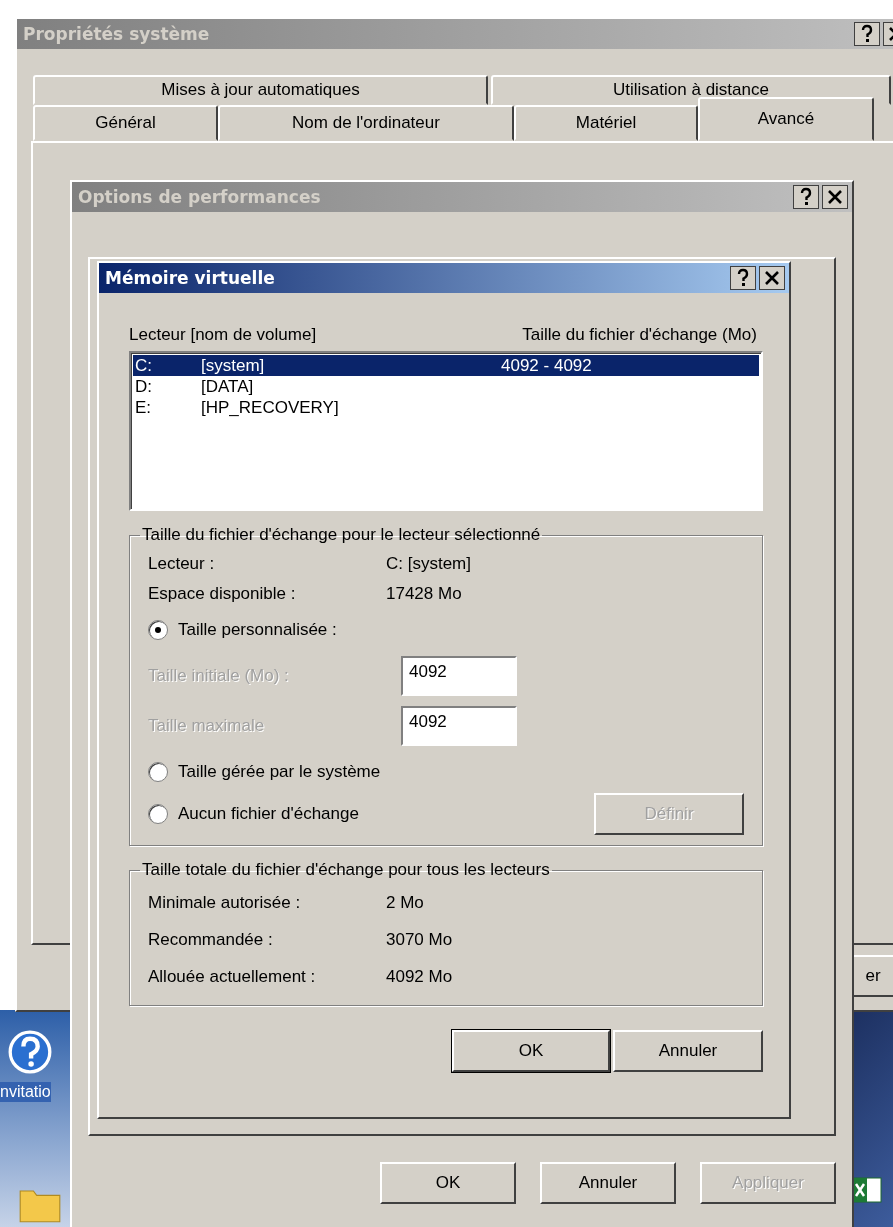 The image size is (893, 1227). I want to click on volume-name: [DATA], so click(228, 386).